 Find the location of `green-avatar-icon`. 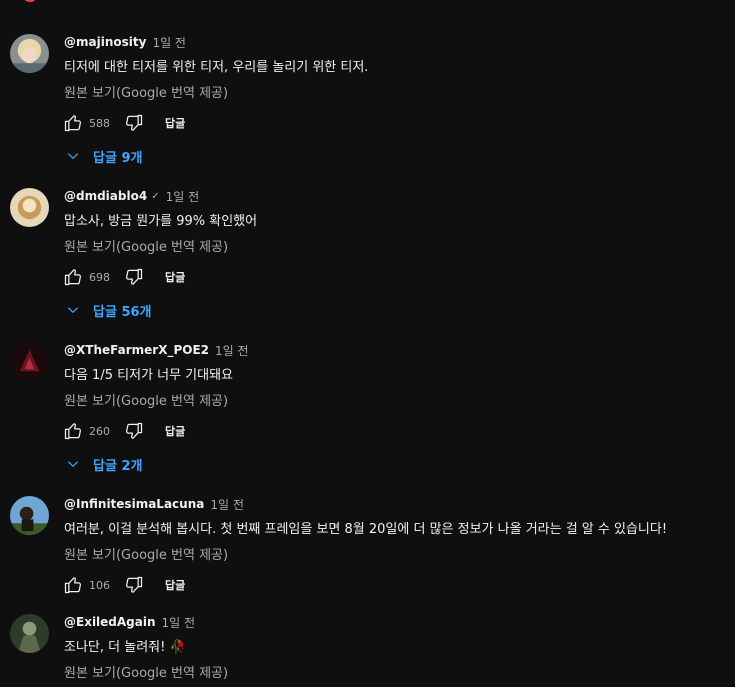

green-avatar-icon is located at coordinates (29, 633).